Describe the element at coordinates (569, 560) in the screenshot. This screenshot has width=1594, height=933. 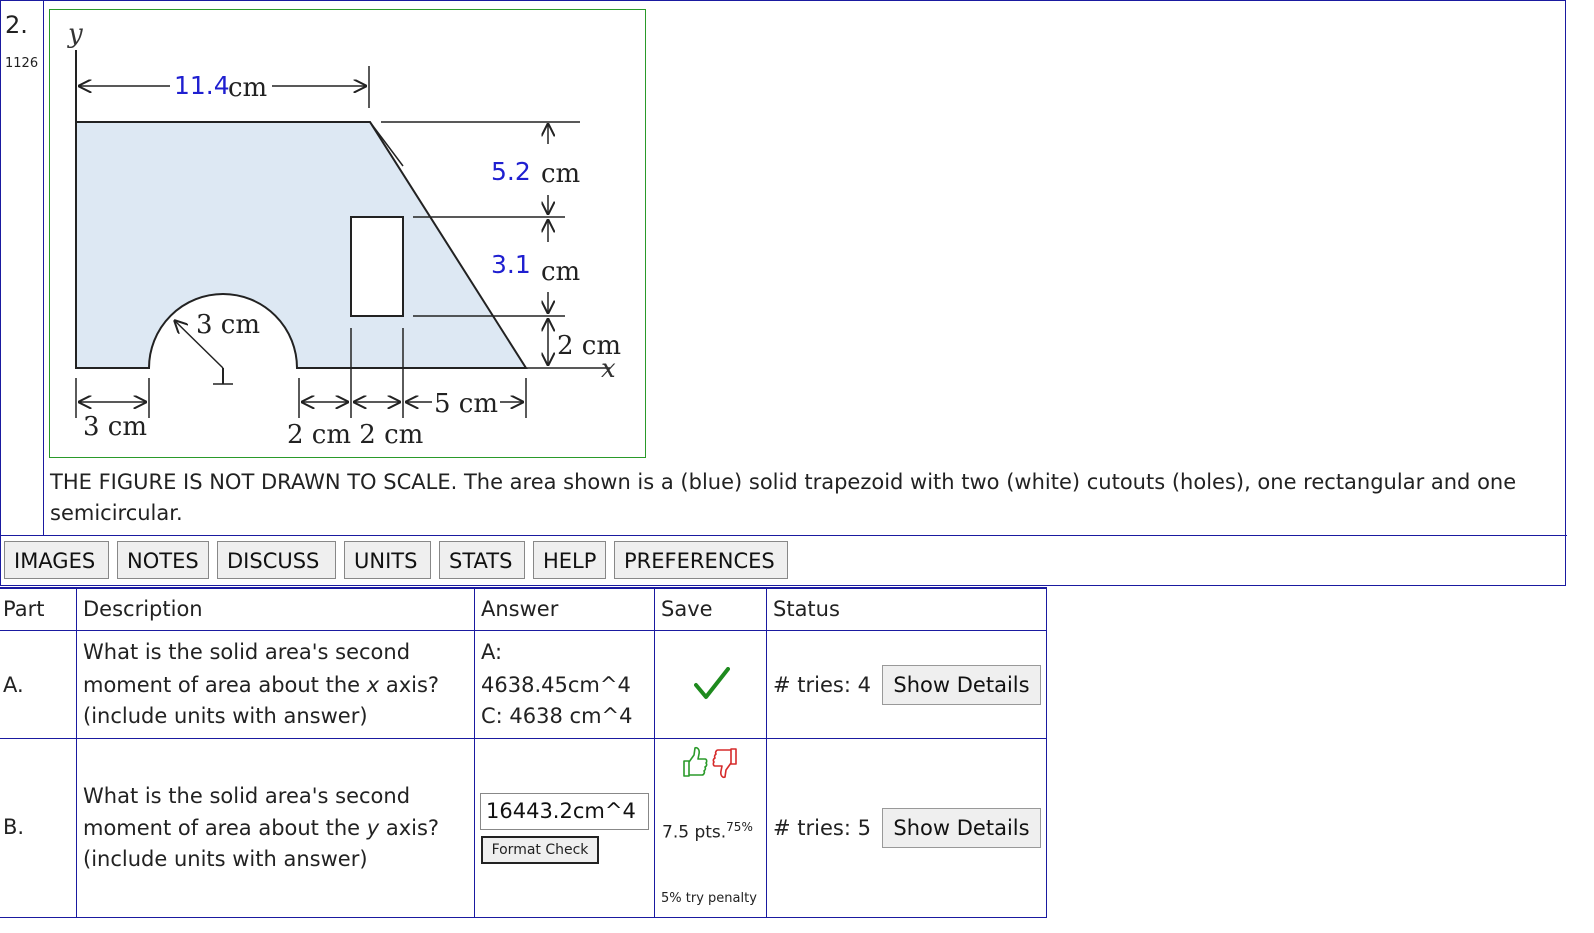
I see `help-button: HELP` at that location.